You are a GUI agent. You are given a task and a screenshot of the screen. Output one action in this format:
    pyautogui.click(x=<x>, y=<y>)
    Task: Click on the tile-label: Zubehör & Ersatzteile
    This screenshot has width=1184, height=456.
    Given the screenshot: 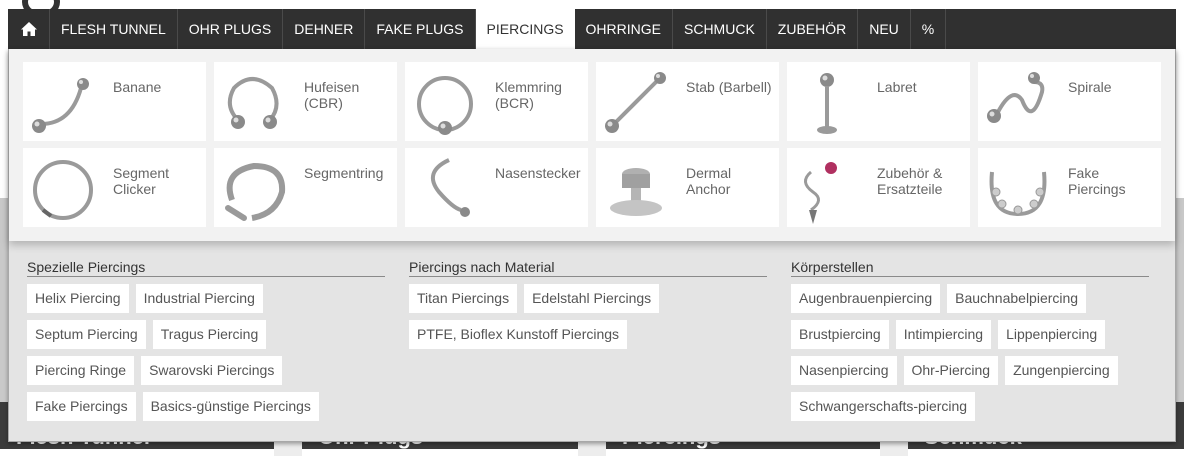 What is the action you would take?
    pyautogui.click(x=910, y=181)
    